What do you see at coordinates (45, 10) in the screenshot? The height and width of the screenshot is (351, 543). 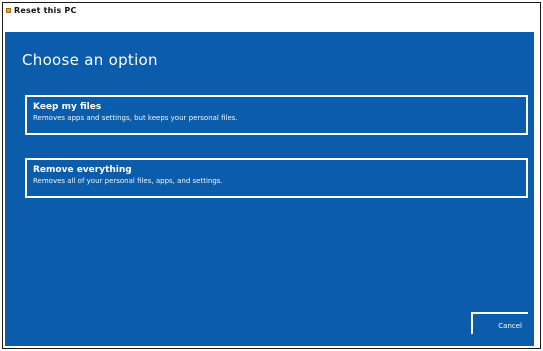 I see `window-title: Reset this PC` at bounding box center [45, 10].